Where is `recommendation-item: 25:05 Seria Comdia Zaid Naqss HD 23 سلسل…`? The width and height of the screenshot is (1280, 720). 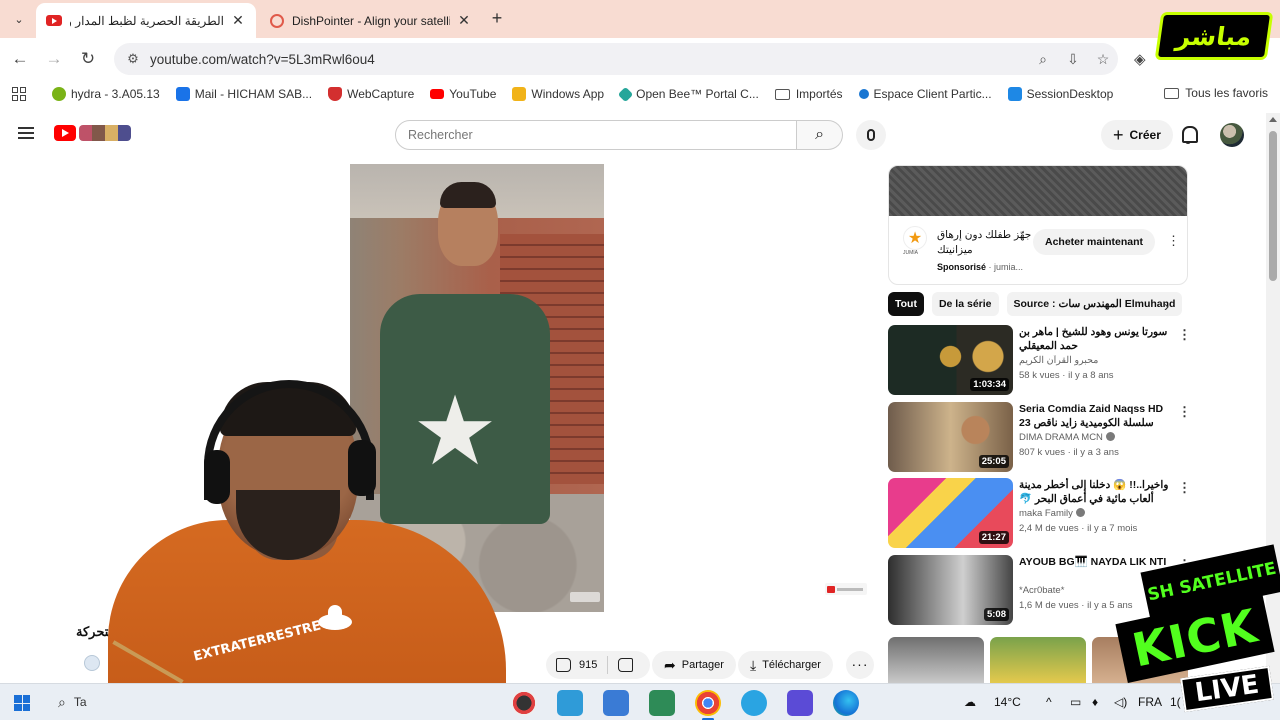 recommendation-item: 25:05 Seria Comdia Zaid Naqss HD 23 سلسل… is located at coordinates (1039, 438).